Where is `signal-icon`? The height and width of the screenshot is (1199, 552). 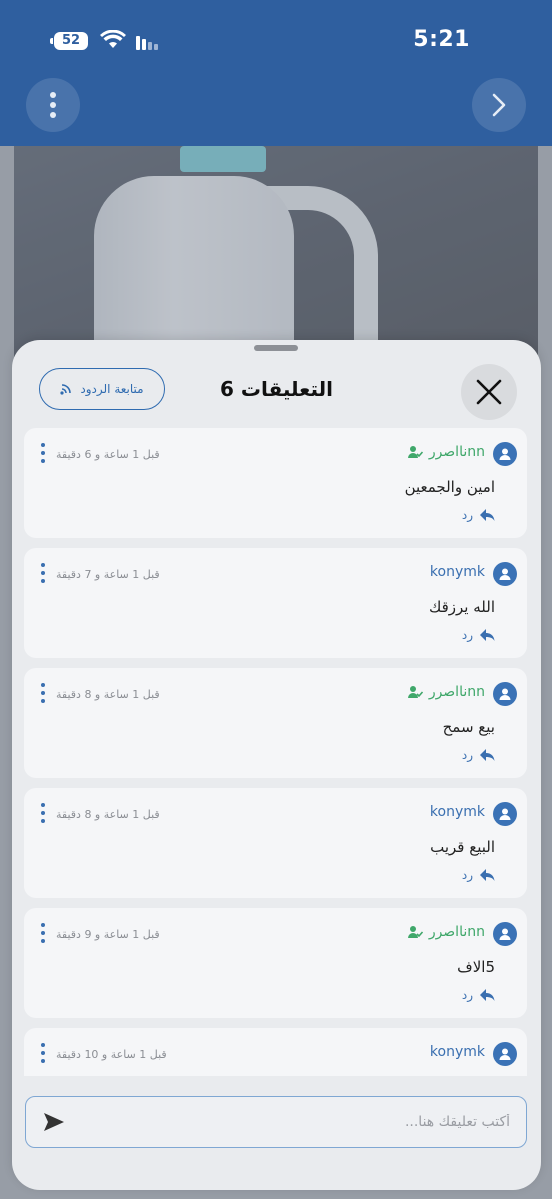
signal-icon is located at coordinates (147, 43).